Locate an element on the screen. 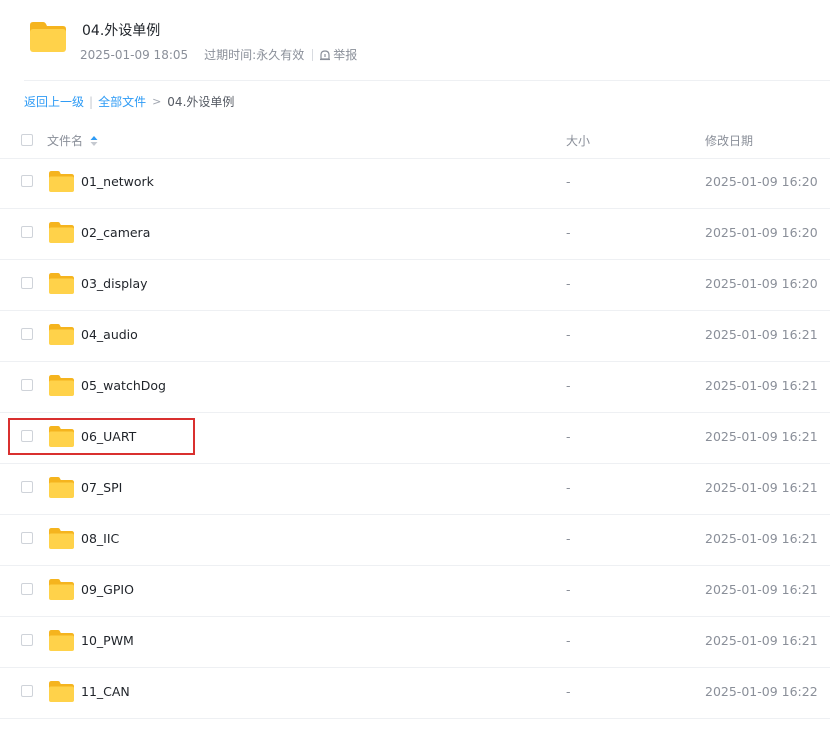 The image size is (830, 738). table-row: 10_PWM - 2025-01-09 16:21 is located at coordinates (415, 642).